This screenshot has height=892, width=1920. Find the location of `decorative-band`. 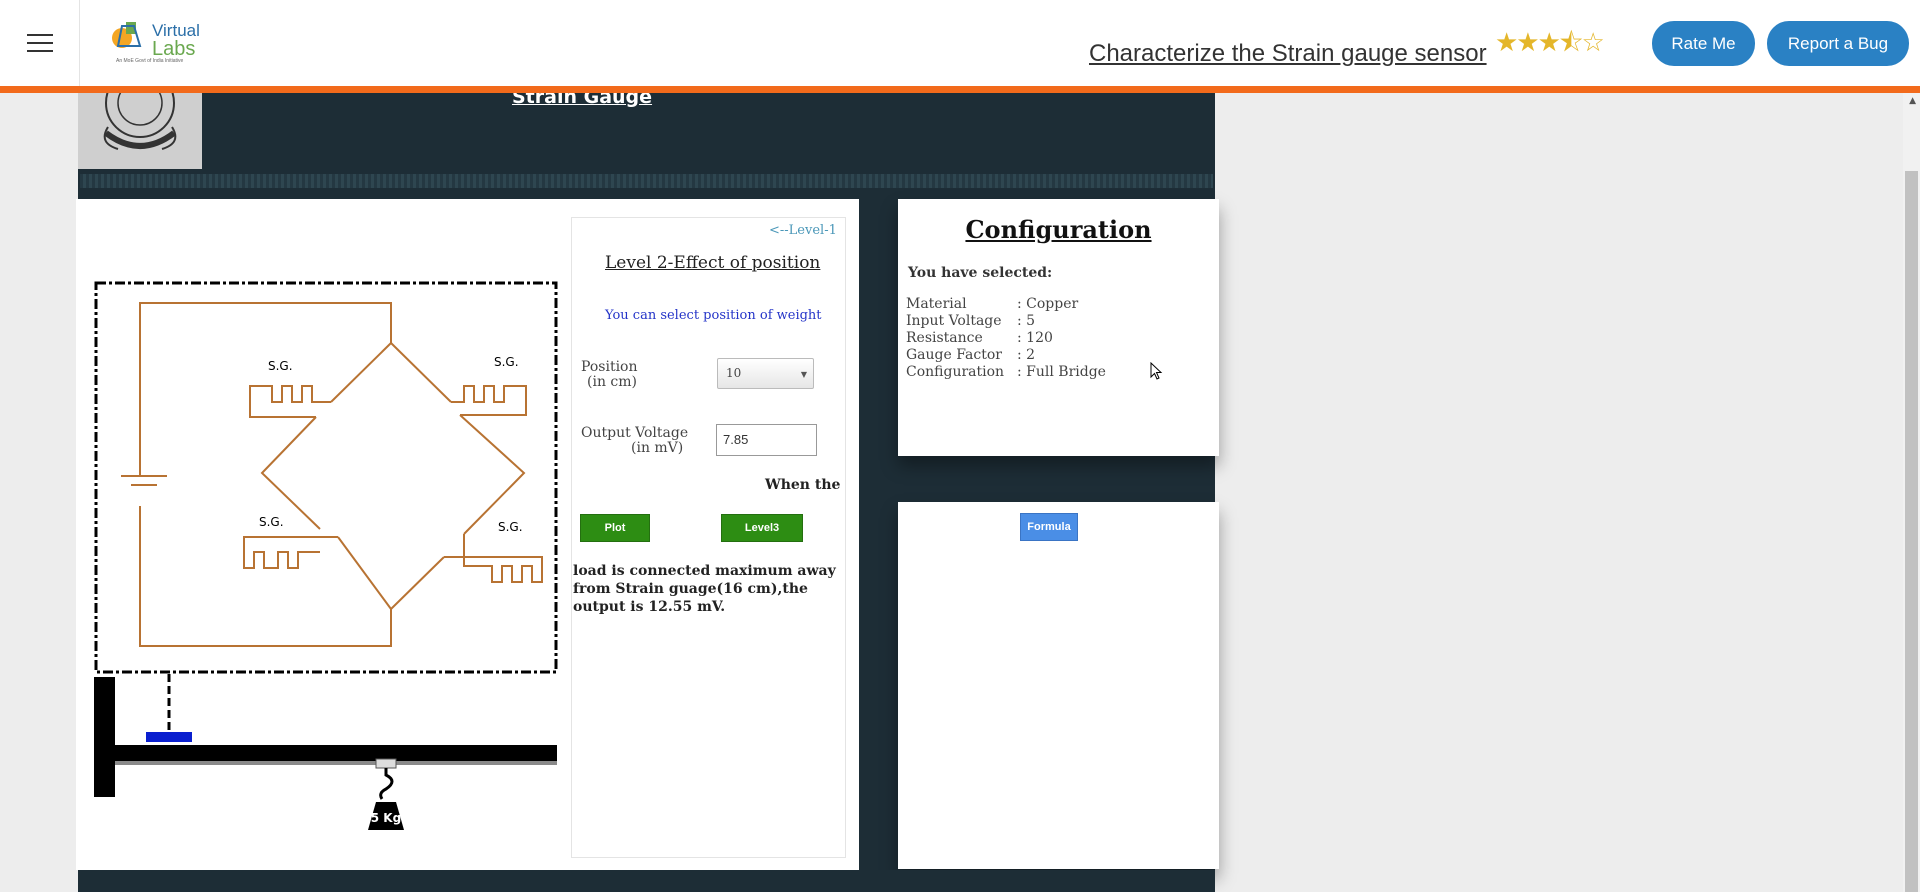

decorative-band is located at coordinates (646, 181).